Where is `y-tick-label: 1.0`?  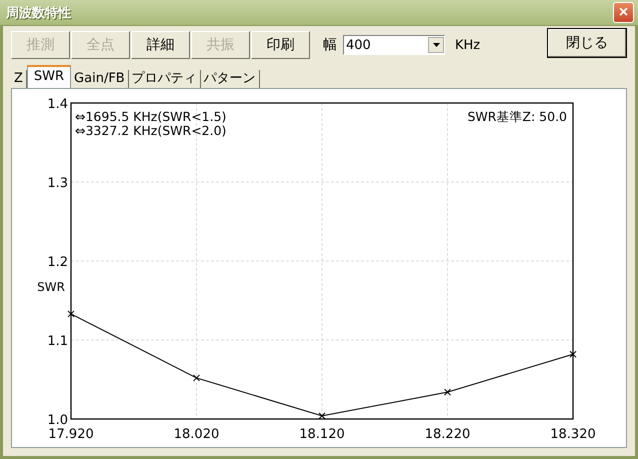
y-tick-label: 1.0 is located at coordinates (57, 420).